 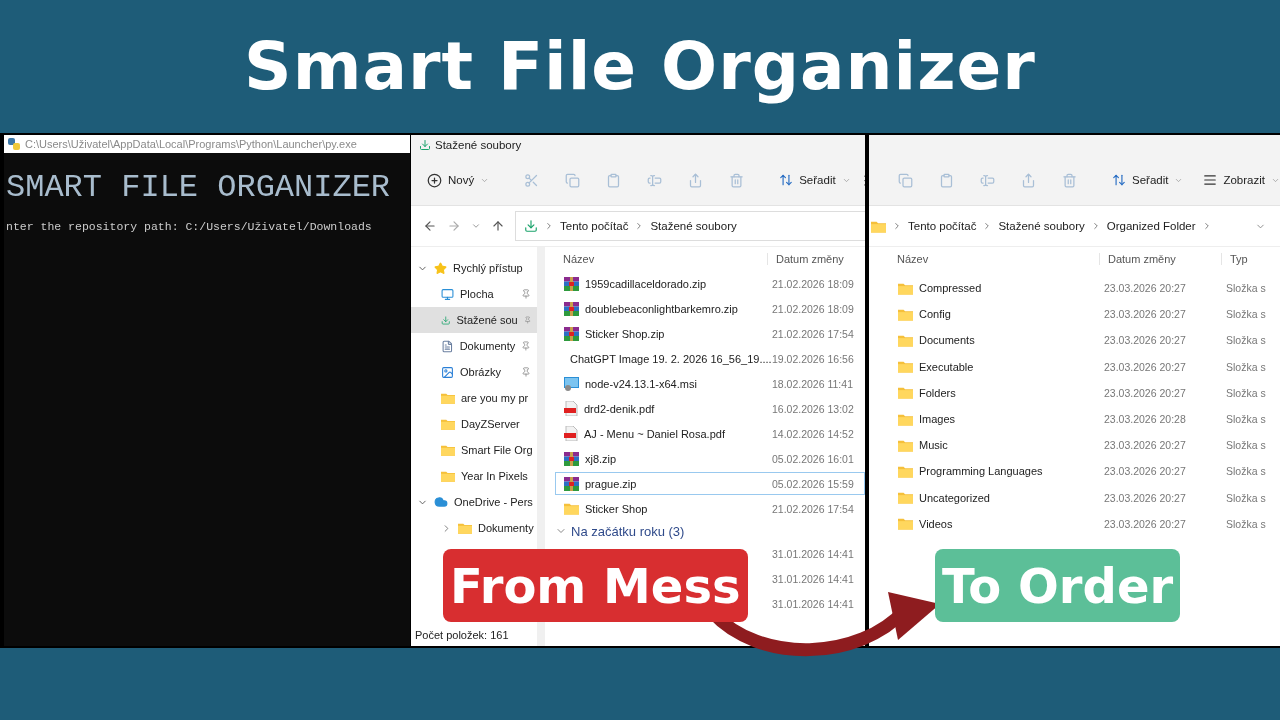 What do you see at coordinates (710, 458) in the screenshot?
I see `file-row: xj8.zip 05.02.2026 16:01` at bounding box center [710, 458].